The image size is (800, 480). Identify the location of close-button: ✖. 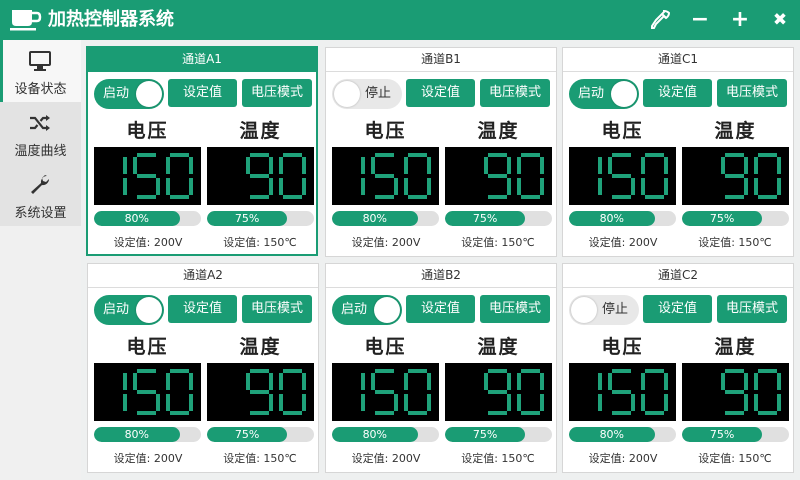
(780, 20).